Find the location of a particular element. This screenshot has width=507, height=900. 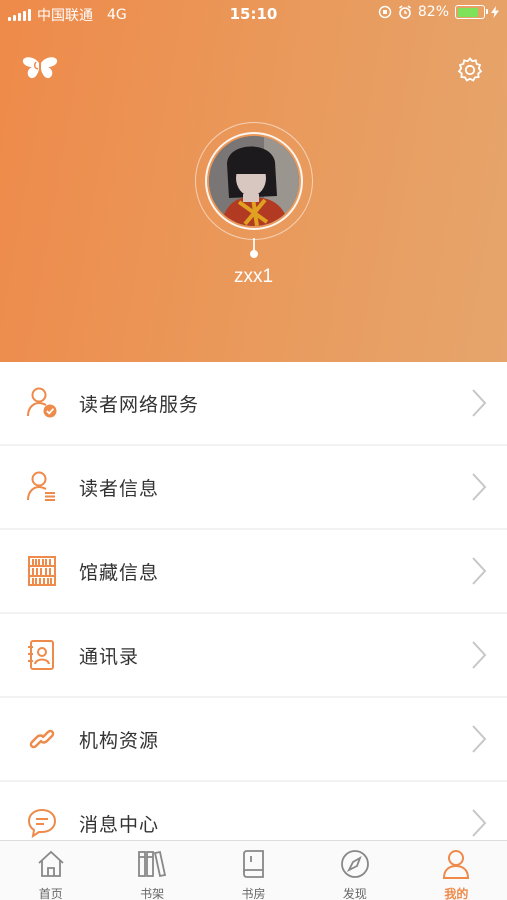

menu-item-collection-info: 馆藏信息 is located at coordinates (253, 571).